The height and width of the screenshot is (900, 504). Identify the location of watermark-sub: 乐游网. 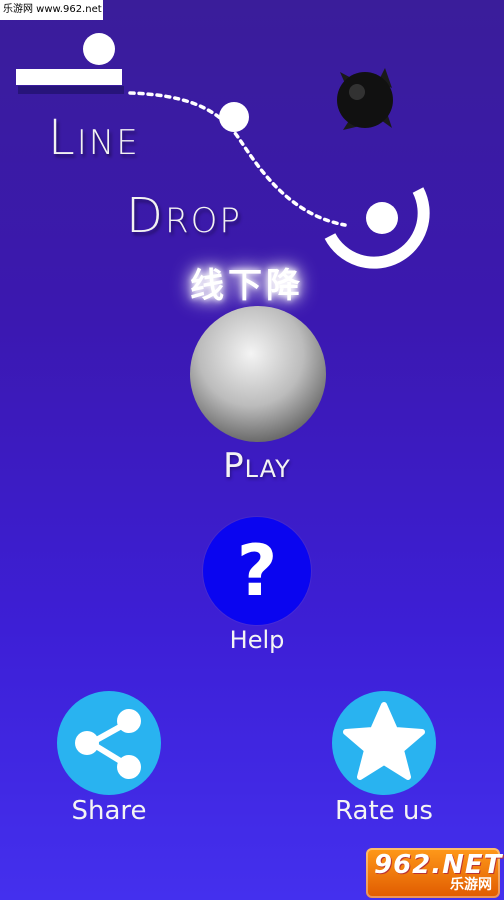
(471, 885).